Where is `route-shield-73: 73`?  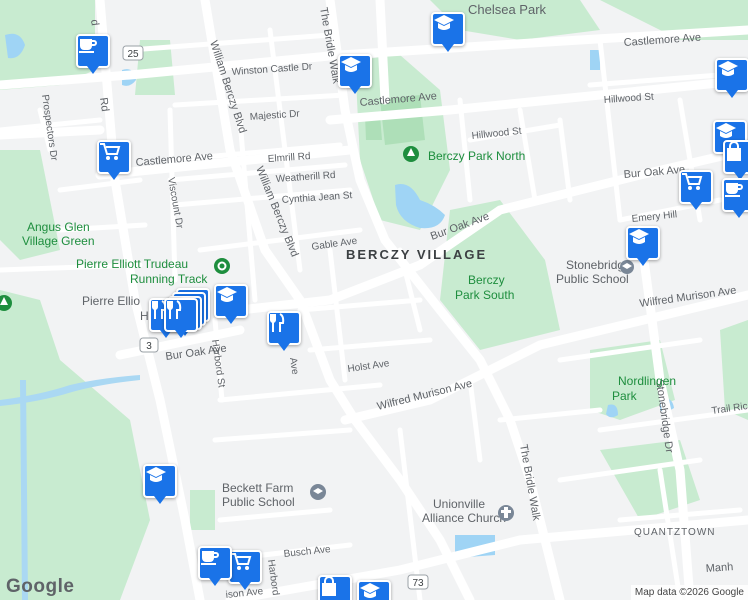
route-shield-73: 73 is located at coordinates (418, 582).